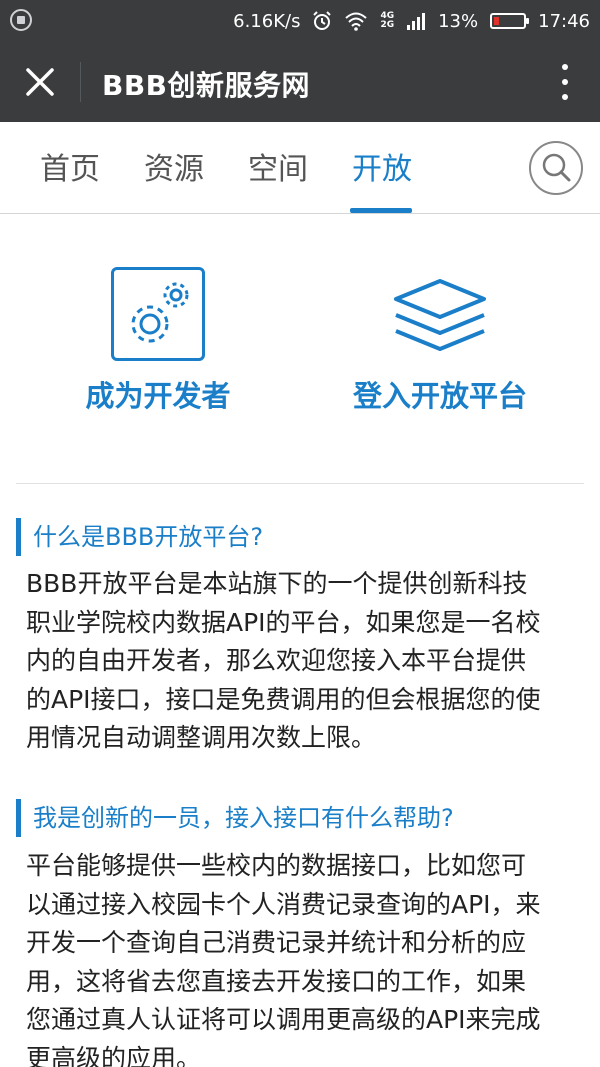  I want to click on paragraph-line: 用情况自动调整调用次数上限。, so click(201, 737).